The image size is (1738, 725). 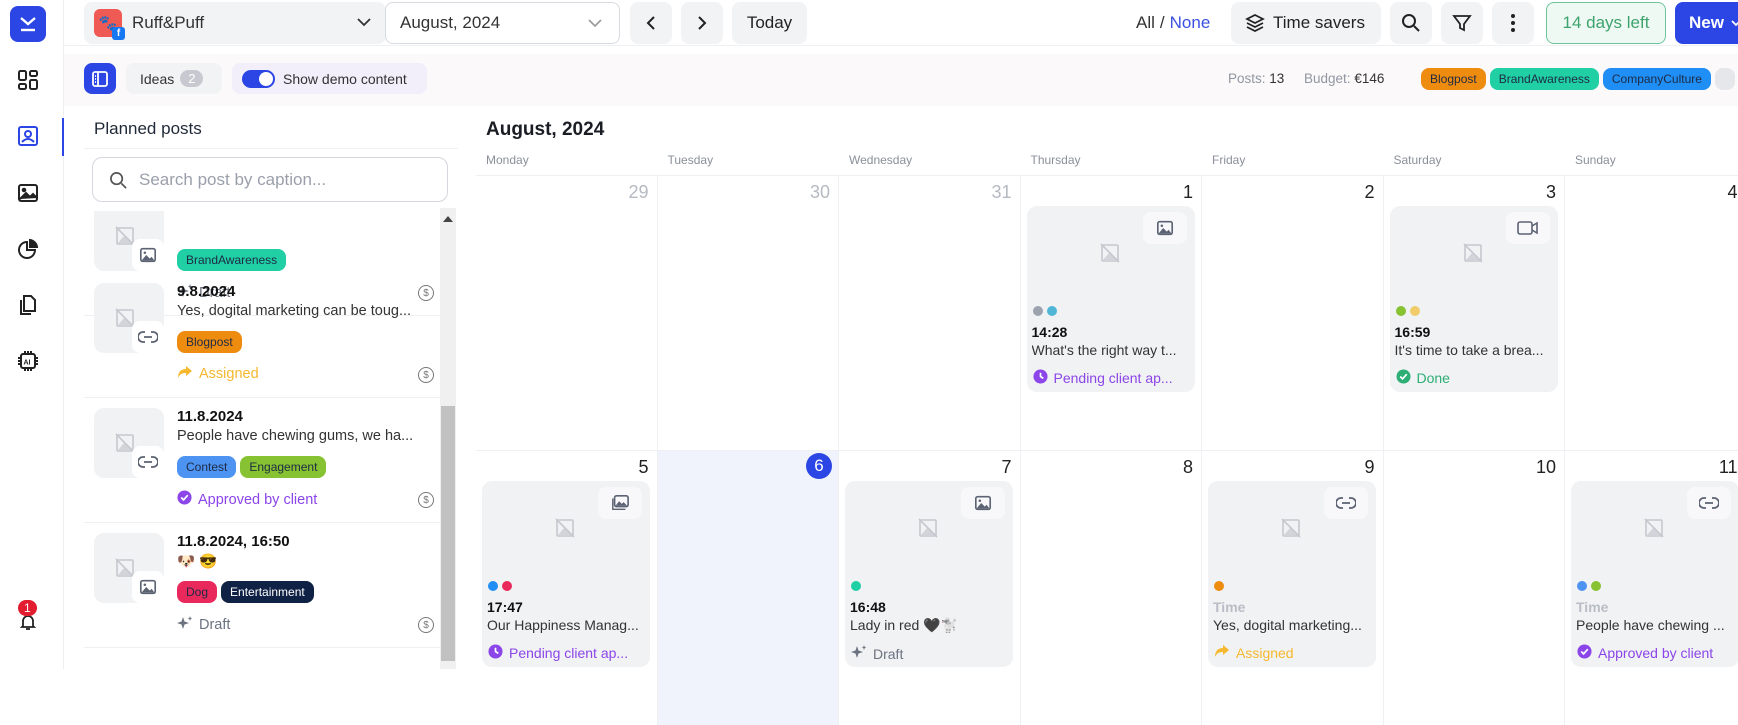 What do you see at coordinates (1474, 587) in the screenshot?
I see `day-cell: 10` at bounding box center [1474, 587].